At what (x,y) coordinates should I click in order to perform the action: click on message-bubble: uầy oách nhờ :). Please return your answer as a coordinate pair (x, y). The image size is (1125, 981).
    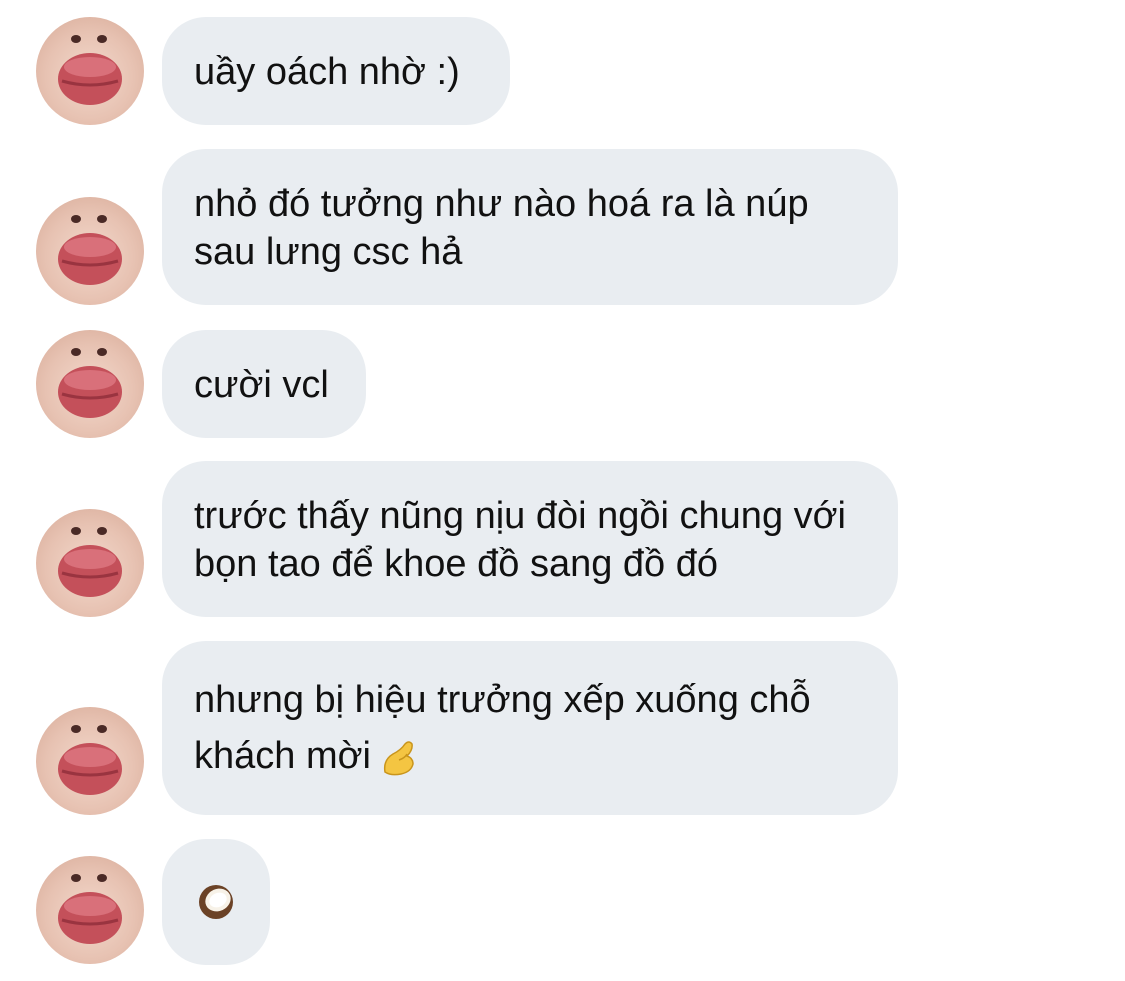
    Looking at the image, I should click on (336, 71).